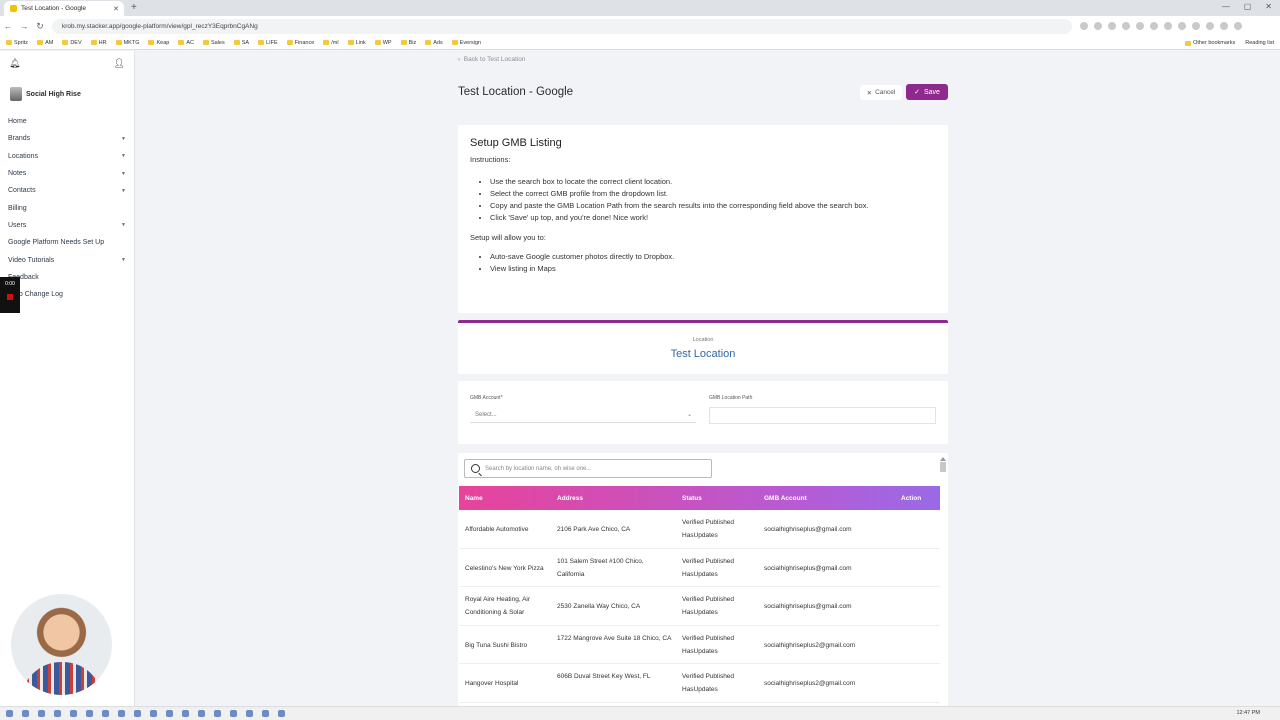 This screenshot has width=1280, height=720. Describe the element at coordinates (67, 259) in the screenshot. I see `sidebar-item-video-tutorials: Video Tutorials ▼` at that location.